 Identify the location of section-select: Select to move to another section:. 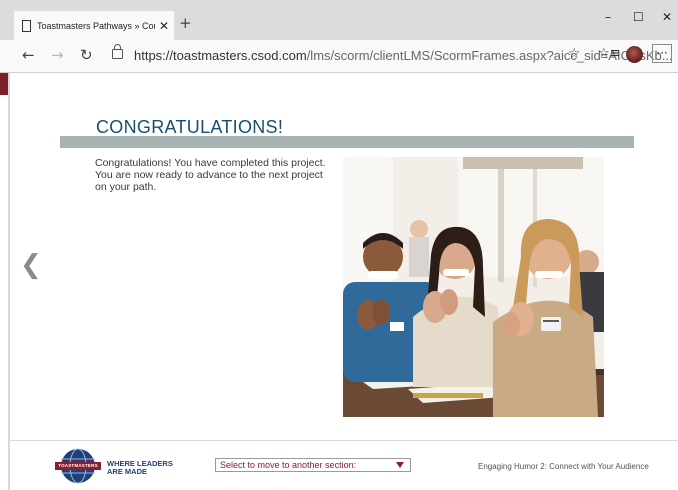
(313, 465).